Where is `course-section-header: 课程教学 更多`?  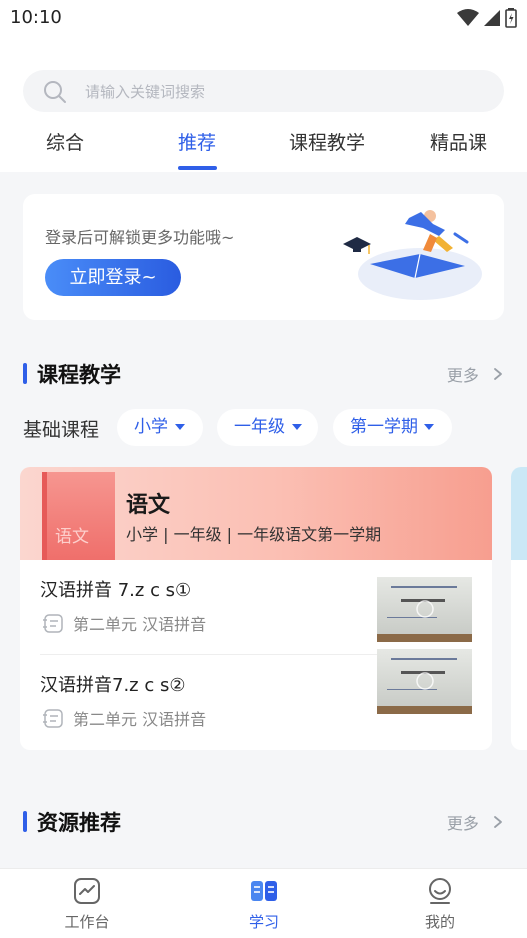
course-section-header: 课程教学 更多 is located at coordinates (263, 375).